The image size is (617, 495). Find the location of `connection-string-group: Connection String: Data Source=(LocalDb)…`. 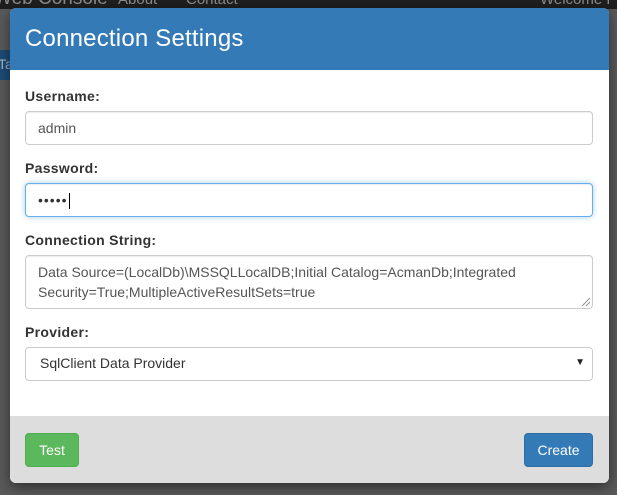

connection-string-group: Connection String: Data Source=(LocalDb)… is located at coordinates (309, 270).